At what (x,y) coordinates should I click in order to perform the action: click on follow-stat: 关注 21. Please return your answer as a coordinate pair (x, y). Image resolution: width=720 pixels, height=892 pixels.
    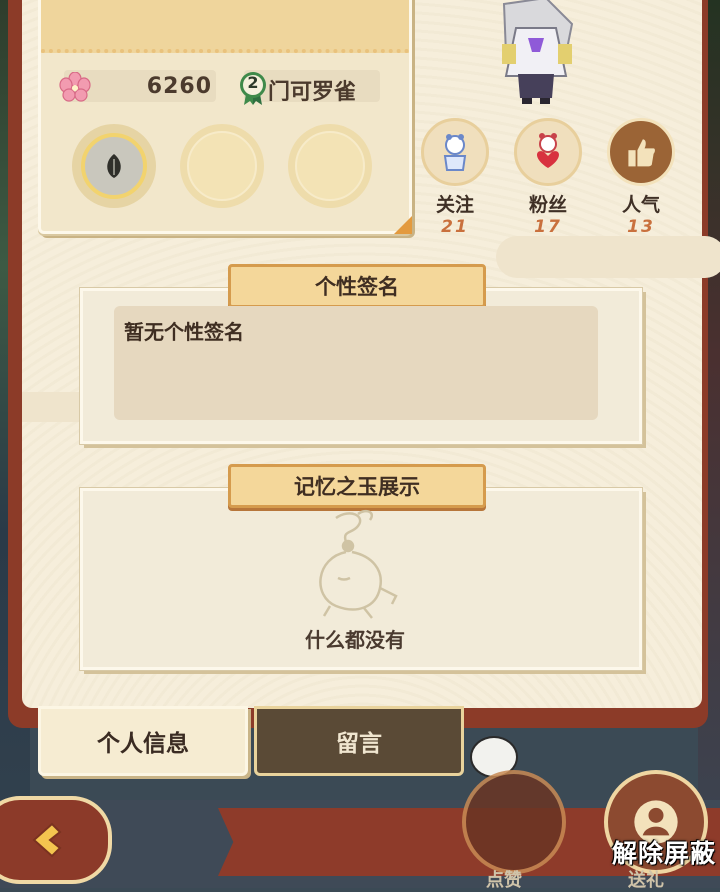
    Looking at the image, I should click on (455, 177).